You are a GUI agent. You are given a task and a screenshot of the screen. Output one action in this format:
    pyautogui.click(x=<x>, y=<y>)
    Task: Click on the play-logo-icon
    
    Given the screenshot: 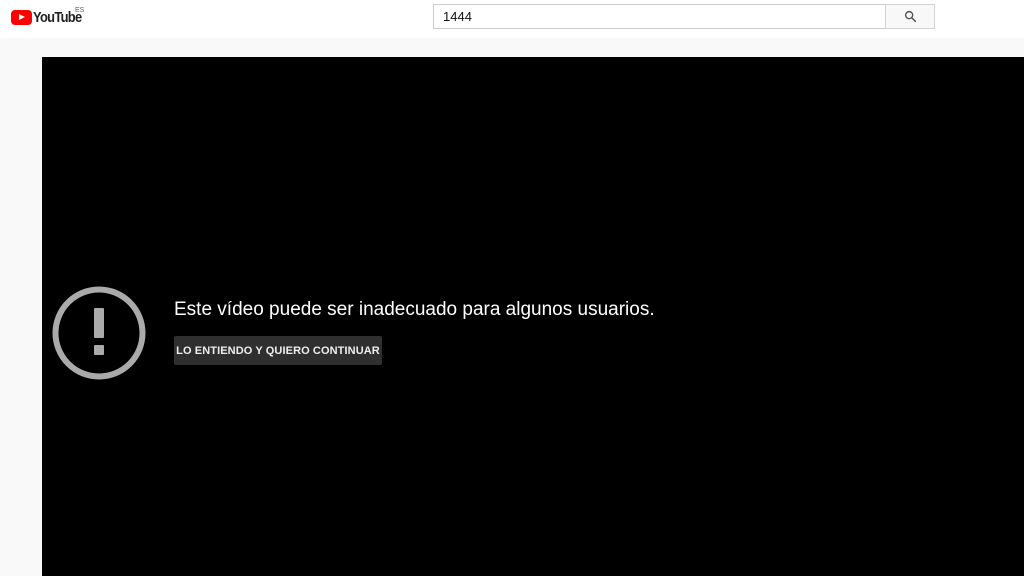 What is the action you would take?
    pyautogui.click(x=21, y=17)
    